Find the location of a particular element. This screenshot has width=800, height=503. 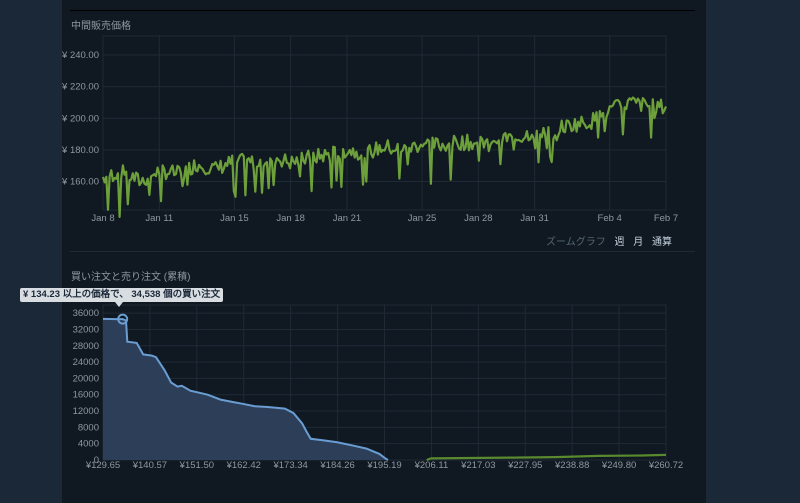

x-tick-label: ¥195.19 is located at coordinates (383, 465).